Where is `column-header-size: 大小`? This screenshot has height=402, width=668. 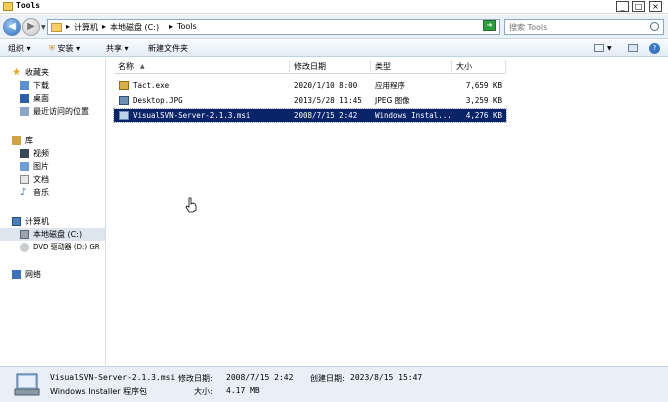 column-header-size: 大小 is located at coordinates (479, 67).